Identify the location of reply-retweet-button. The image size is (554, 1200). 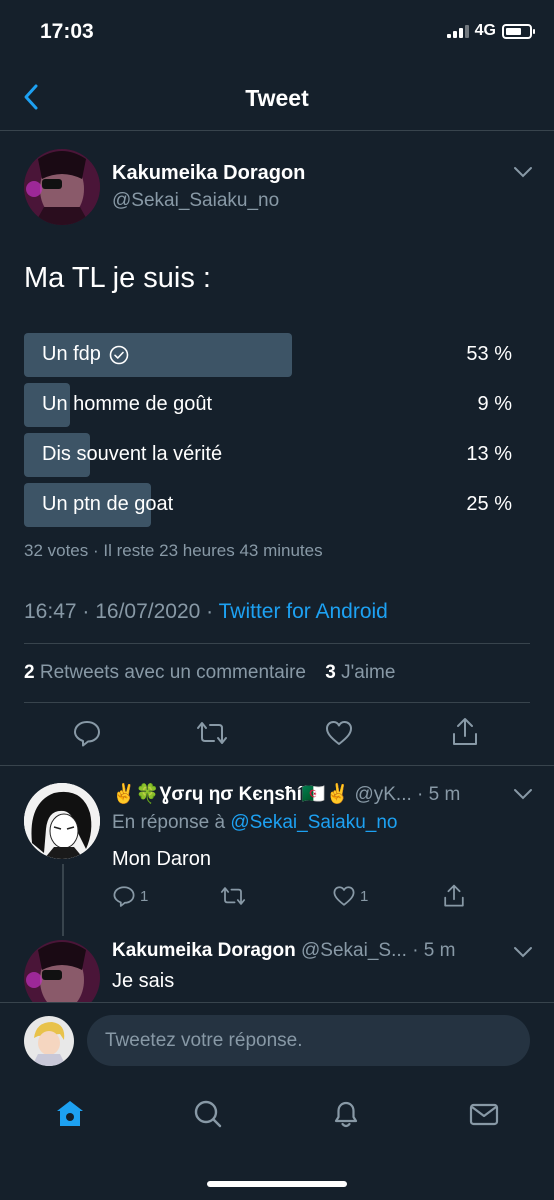
(233, 896).